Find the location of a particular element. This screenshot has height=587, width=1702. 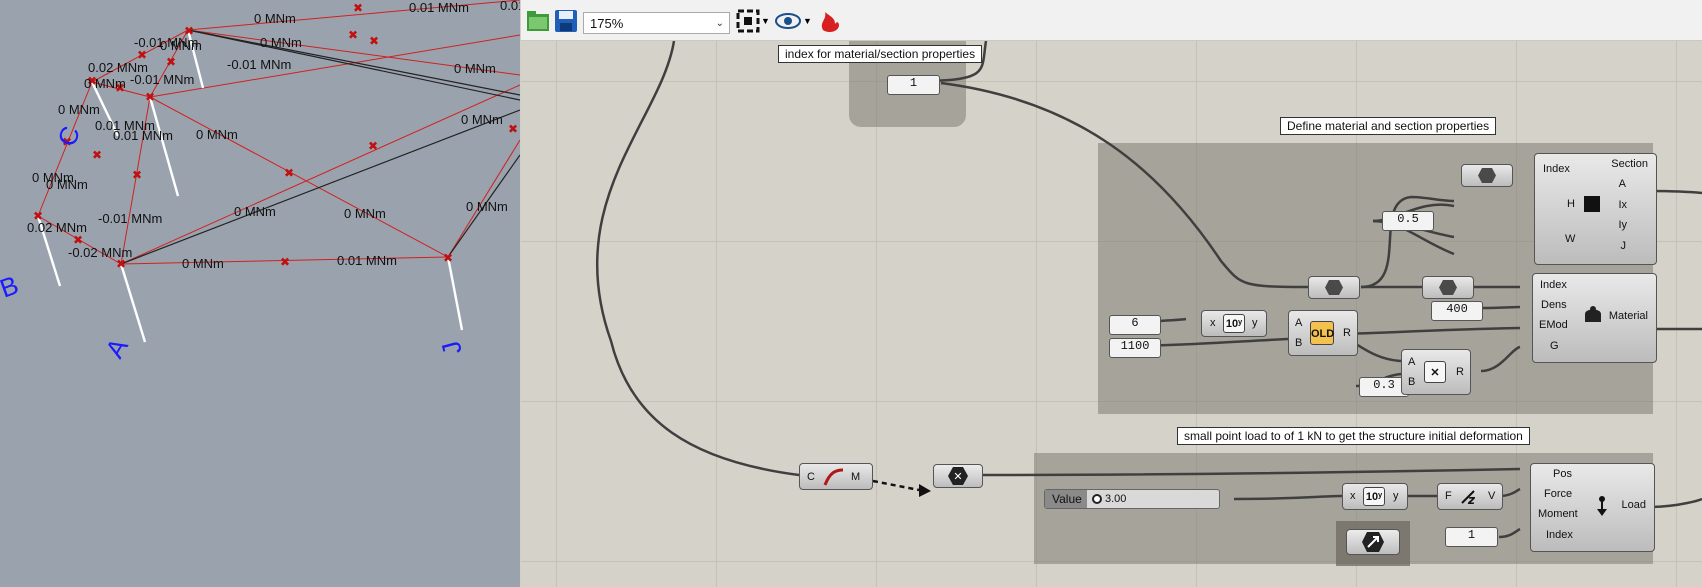

material-param is located at coordinates (1448, 287).